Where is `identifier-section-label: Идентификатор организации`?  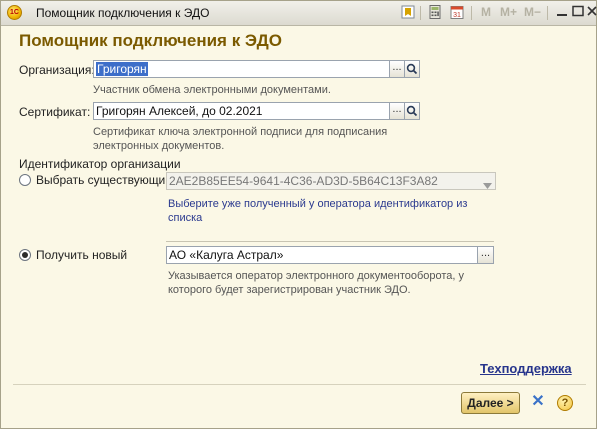
identifier-section-label: Идентификатор организации is located at coordinates (100, 164).